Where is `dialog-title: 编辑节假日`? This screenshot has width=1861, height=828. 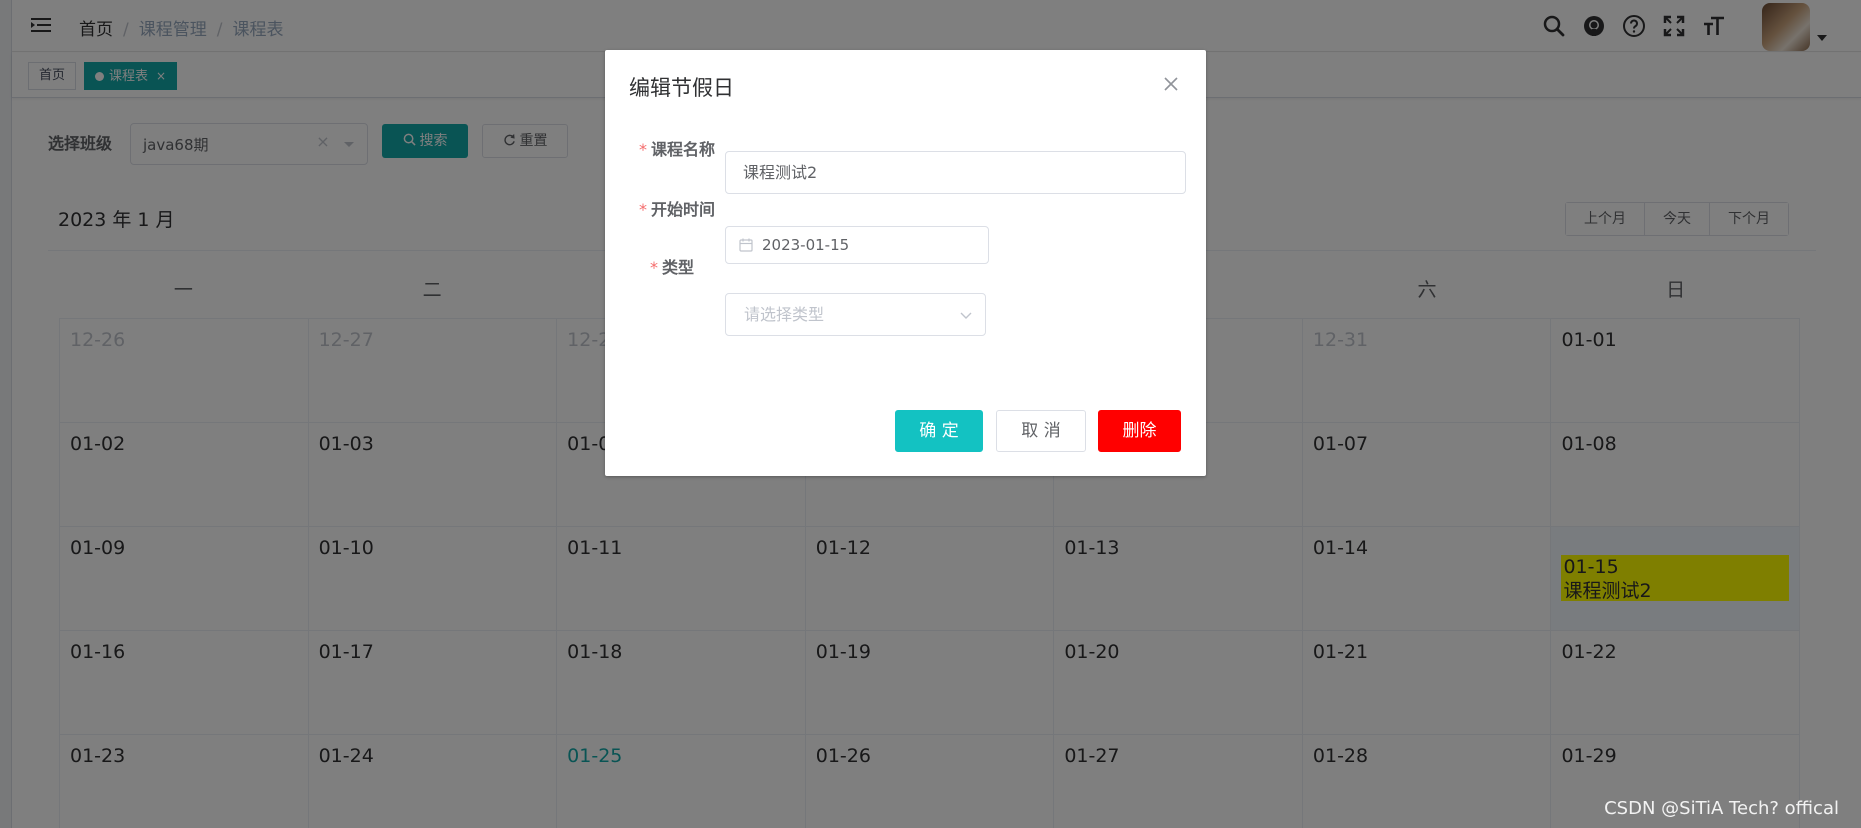
dialog-title: 编辑节假日 is located at coordinates (681, 88).